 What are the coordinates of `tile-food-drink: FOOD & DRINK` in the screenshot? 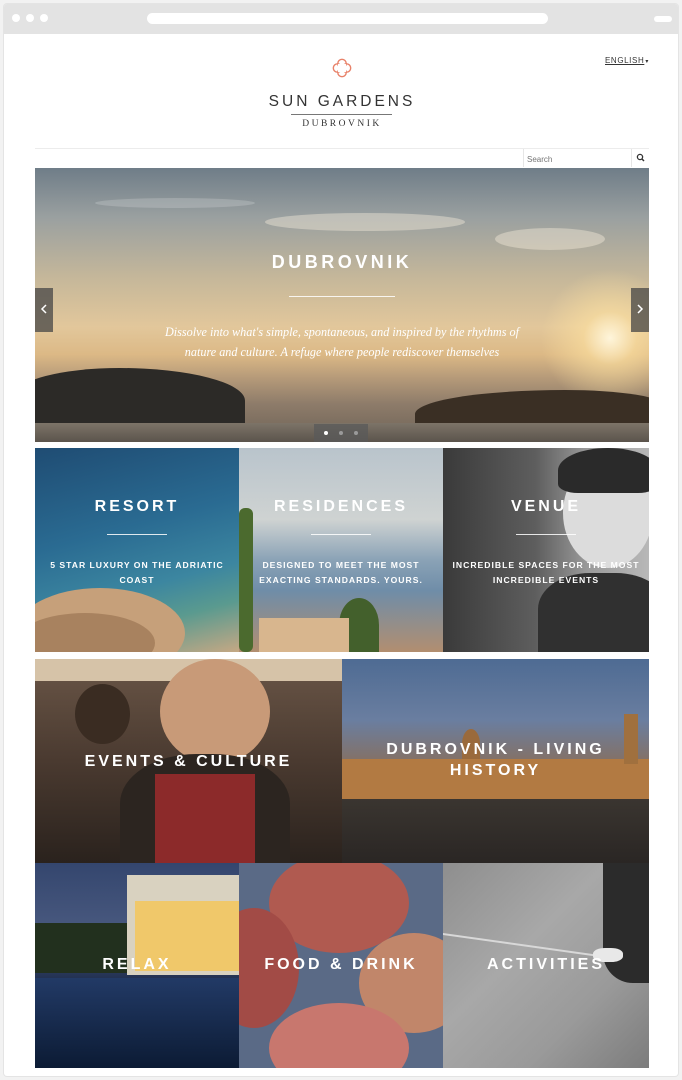 It's located at (341, 965).